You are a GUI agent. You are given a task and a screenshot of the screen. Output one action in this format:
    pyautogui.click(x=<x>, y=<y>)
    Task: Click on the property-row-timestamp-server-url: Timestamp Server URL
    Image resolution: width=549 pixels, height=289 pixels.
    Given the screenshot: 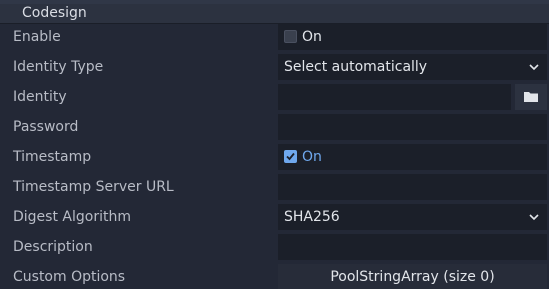 What is the action you would take?
    pyautogui.click(x=274, y=187)
    